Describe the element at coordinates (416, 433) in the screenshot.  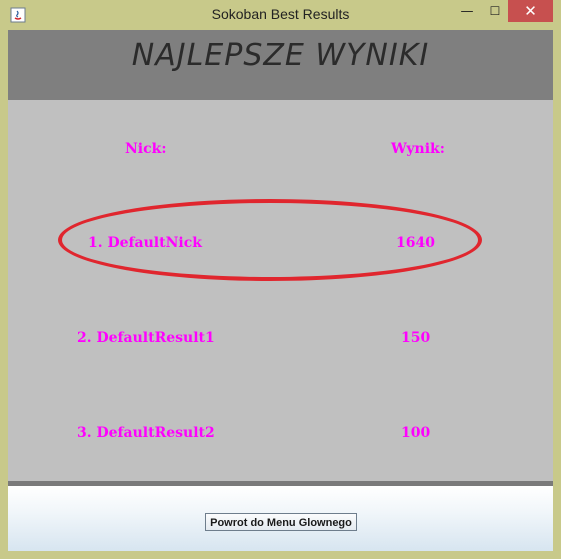
I see `result-3-score: 100` at that location.